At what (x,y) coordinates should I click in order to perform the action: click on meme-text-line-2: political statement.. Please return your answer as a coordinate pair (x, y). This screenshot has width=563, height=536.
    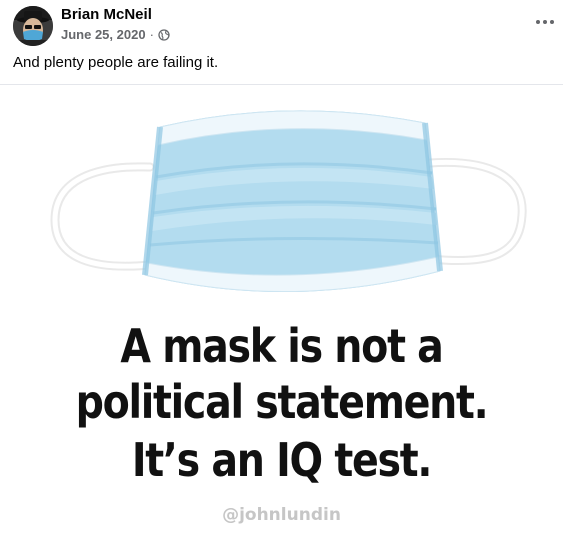
    Looking at the image, I should click on (282, 402).